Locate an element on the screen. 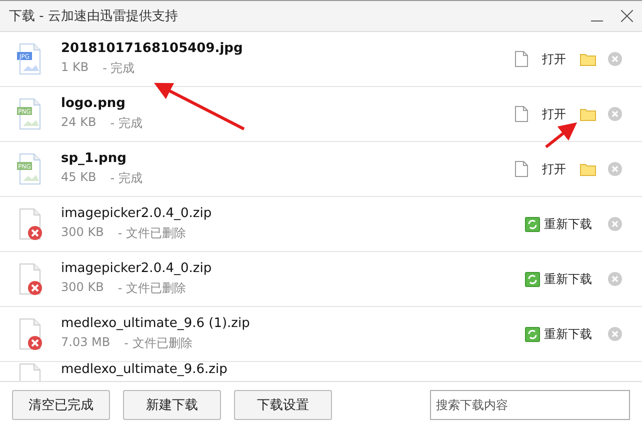 The width and height of the screenshot is (642, 428). file-size: 45 KB is located at coordinates (78, 178).